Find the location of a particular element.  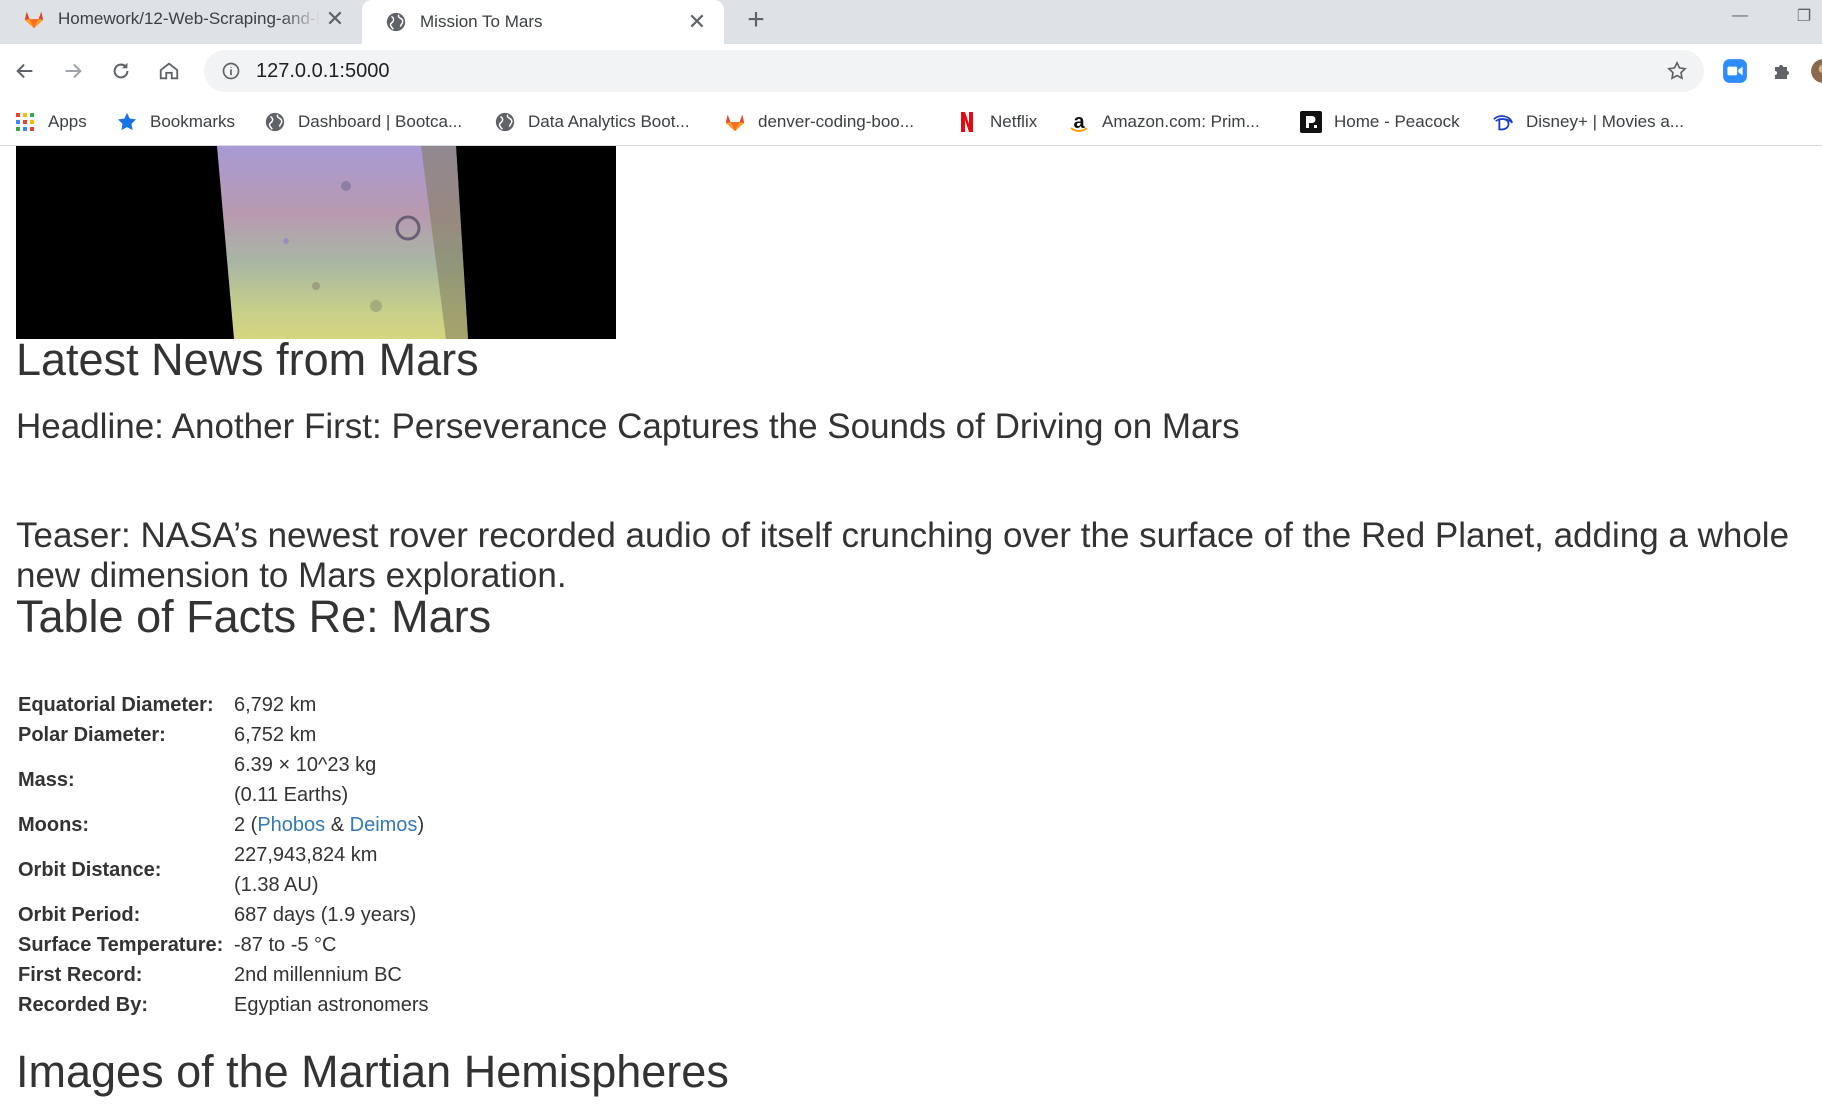

fact-value: 2 (Phobos & Deimos) is located at coordinates (331, 825).